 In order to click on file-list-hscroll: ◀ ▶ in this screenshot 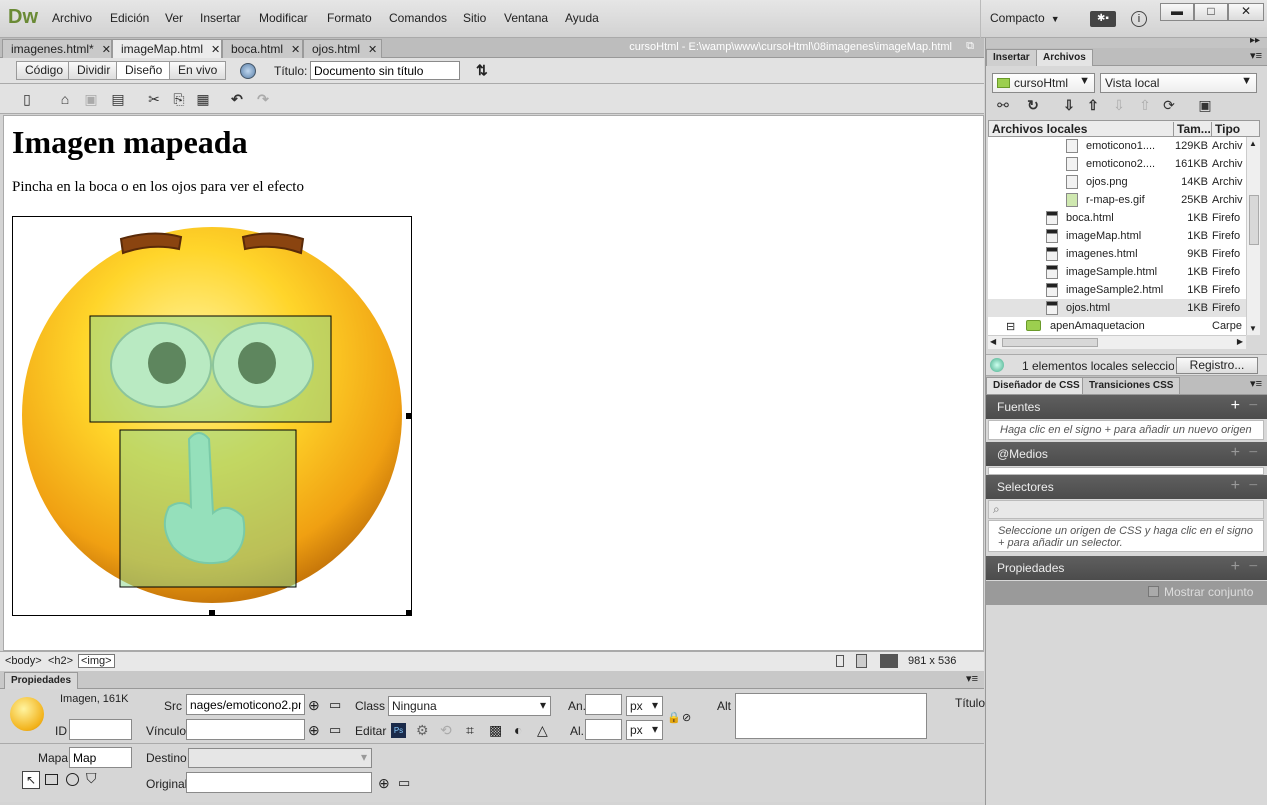, I will do `click(1117, 342)`.